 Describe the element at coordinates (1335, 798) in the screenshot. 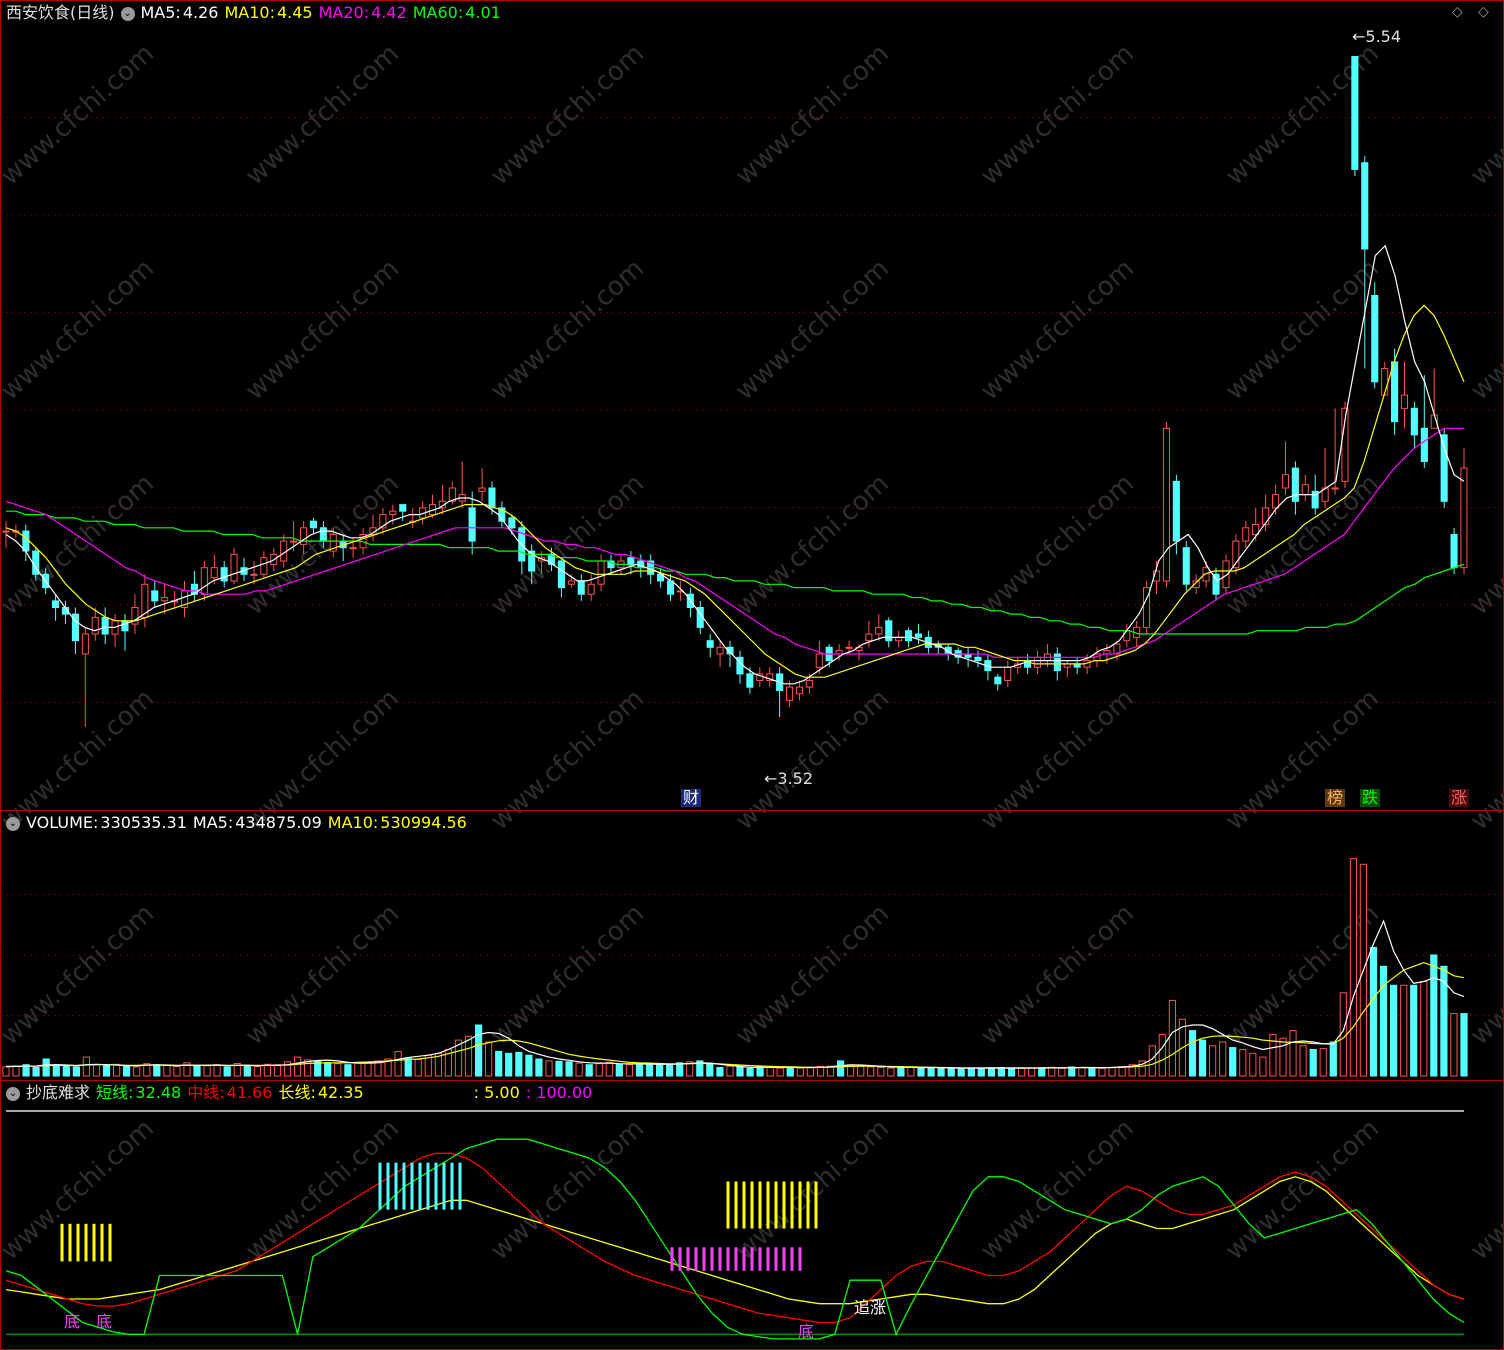

I see `bang-badge: 榜` at that location.